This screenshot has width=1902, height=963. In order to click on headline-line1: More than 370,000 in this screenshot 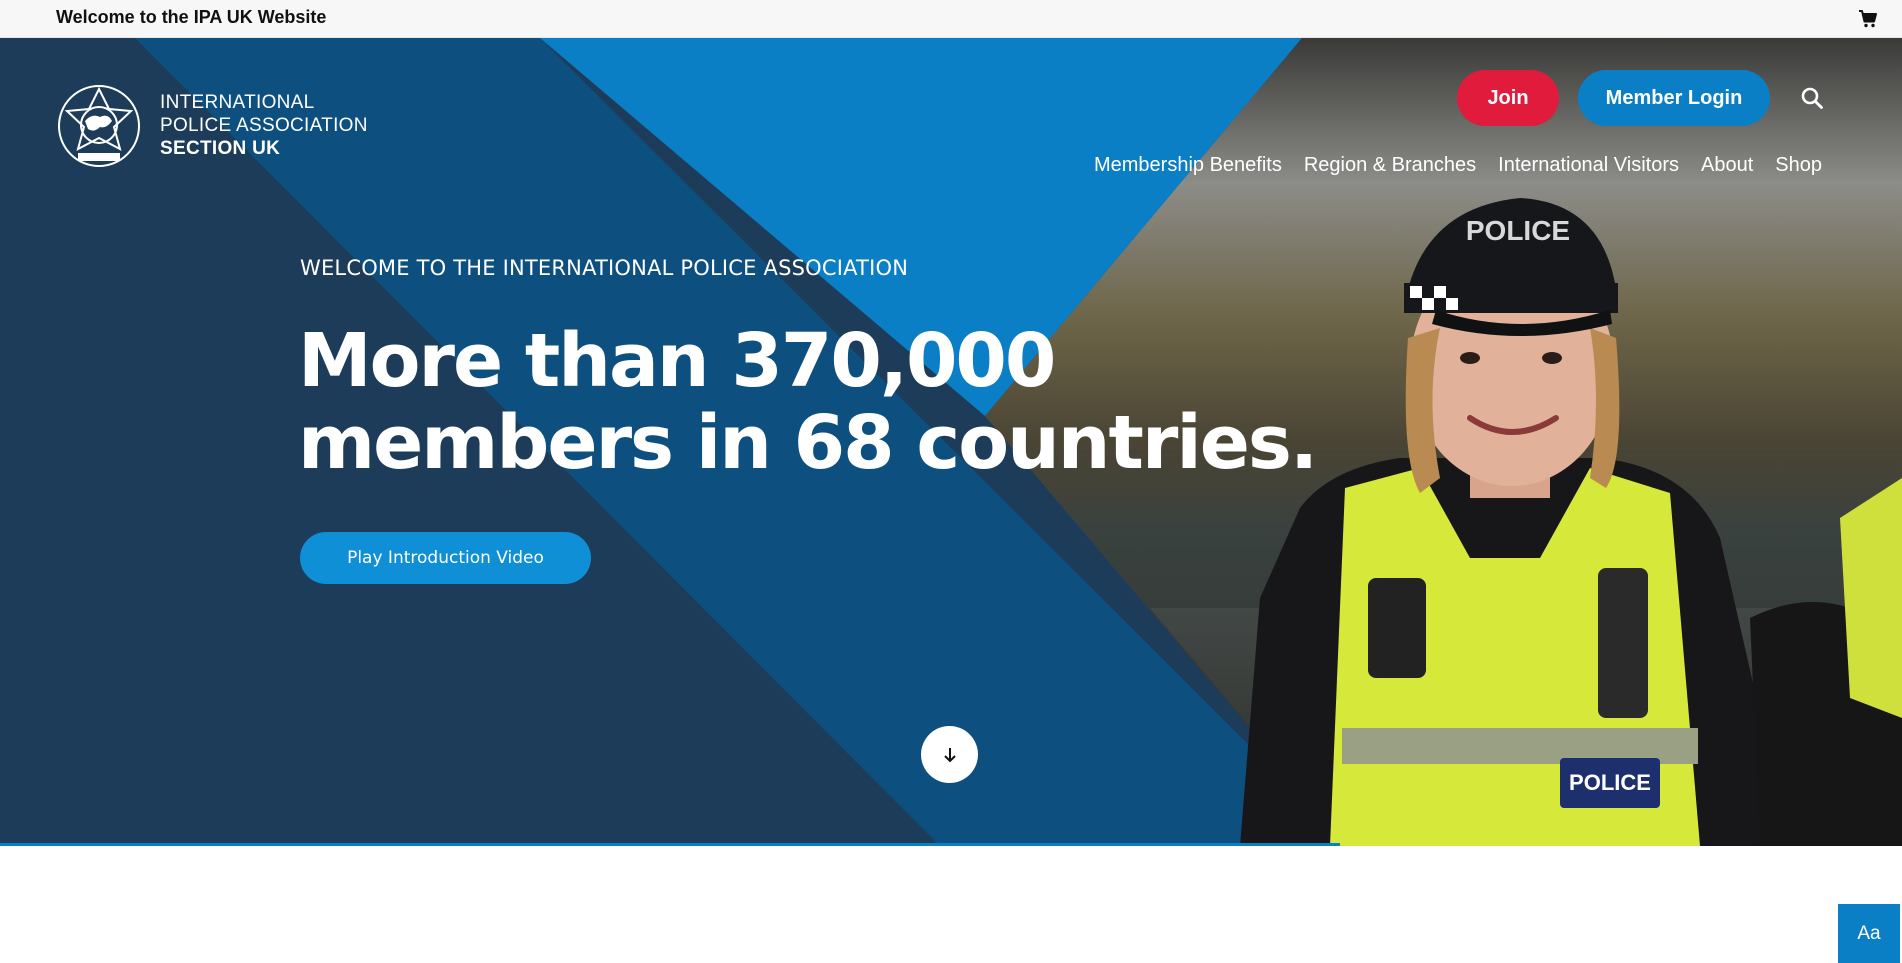, I will do `click(677, 361)`.